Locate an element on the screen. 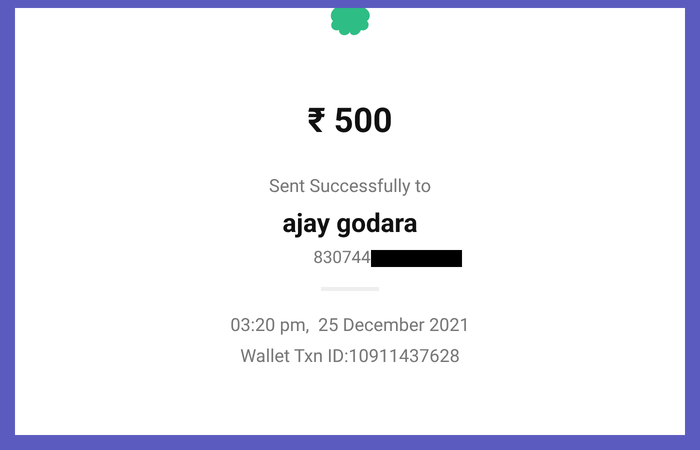 Image resolution: width=700 pixels, height=450 pixels. success-badge-icon is located at coordinates (350, 22).